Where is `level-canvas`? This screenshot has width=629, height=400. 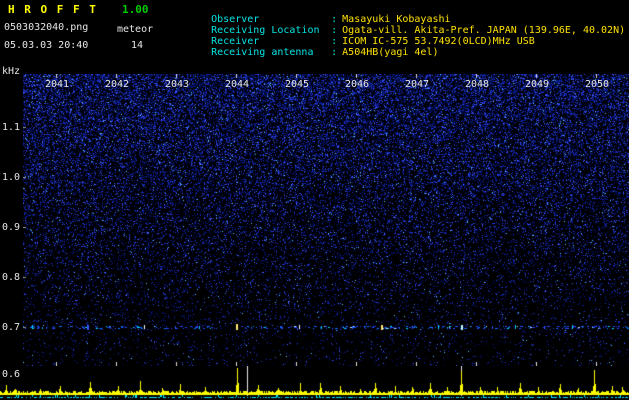
level-canvas is located at coordinates (314, 383).